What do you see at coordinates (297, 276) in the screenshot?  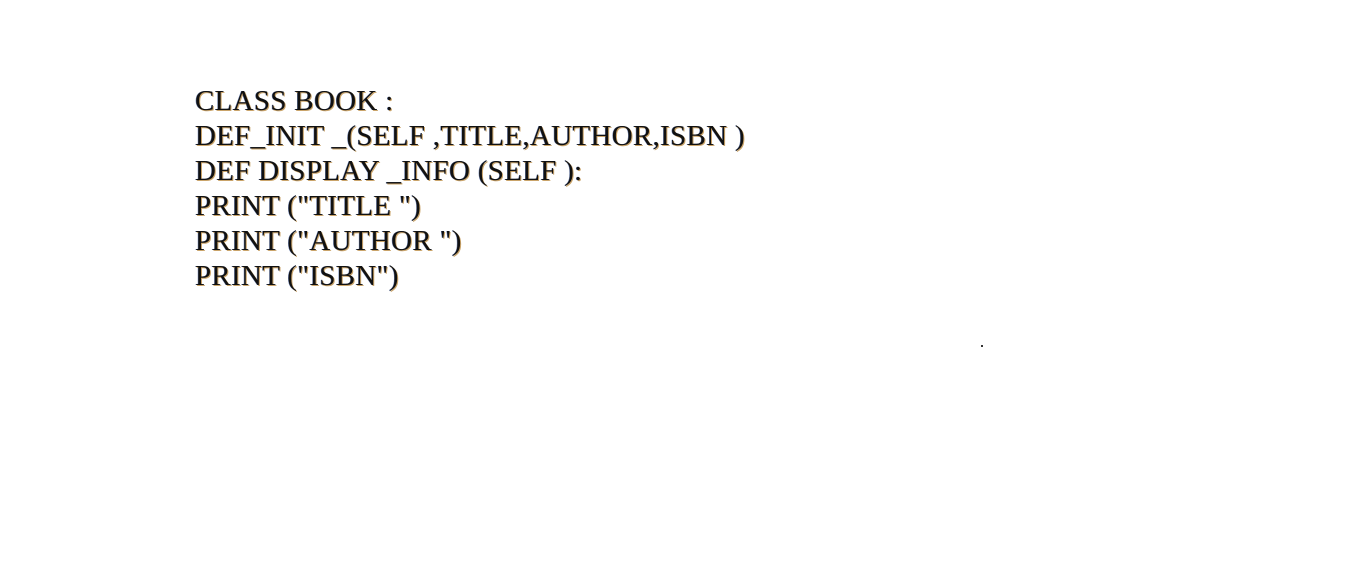 I see `code-line-print-isbn: PRINT ("ISBN")` at bounding box center [297, 276].